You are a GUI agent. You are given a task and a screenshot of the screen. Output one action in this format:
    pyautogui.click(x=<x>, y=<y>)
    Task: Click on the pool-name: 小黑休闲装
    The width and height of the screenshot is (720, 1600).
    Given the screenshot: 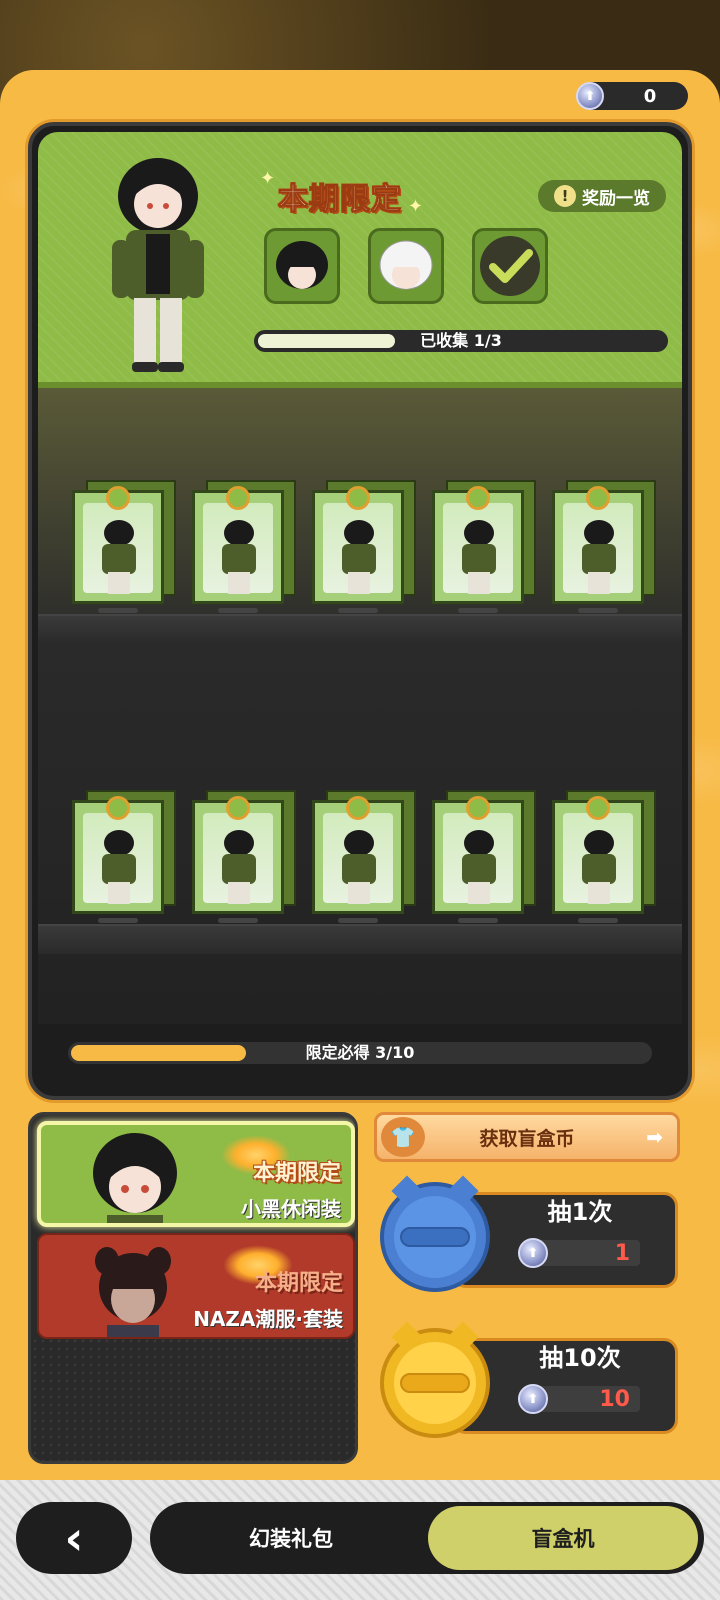 What is the action you would take?
    pyautogui.click(x=291, y=1209)
    